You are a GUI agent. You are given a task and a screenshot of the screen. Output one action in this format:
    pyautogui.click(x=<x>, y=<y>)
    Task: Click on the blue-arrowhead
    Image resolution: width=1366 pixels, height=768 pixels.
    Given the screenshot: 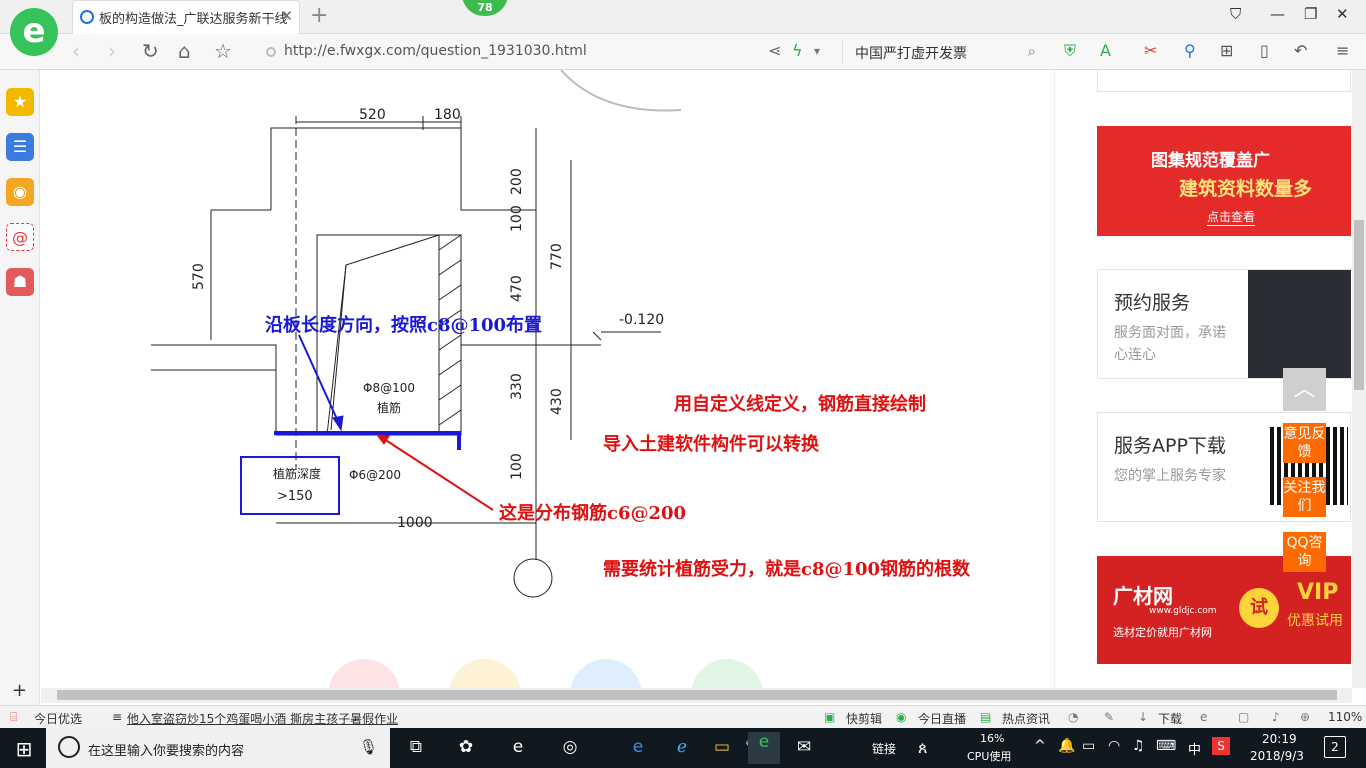 What is the action you would take?
    pyautogui.click(x=338, y=423)
    